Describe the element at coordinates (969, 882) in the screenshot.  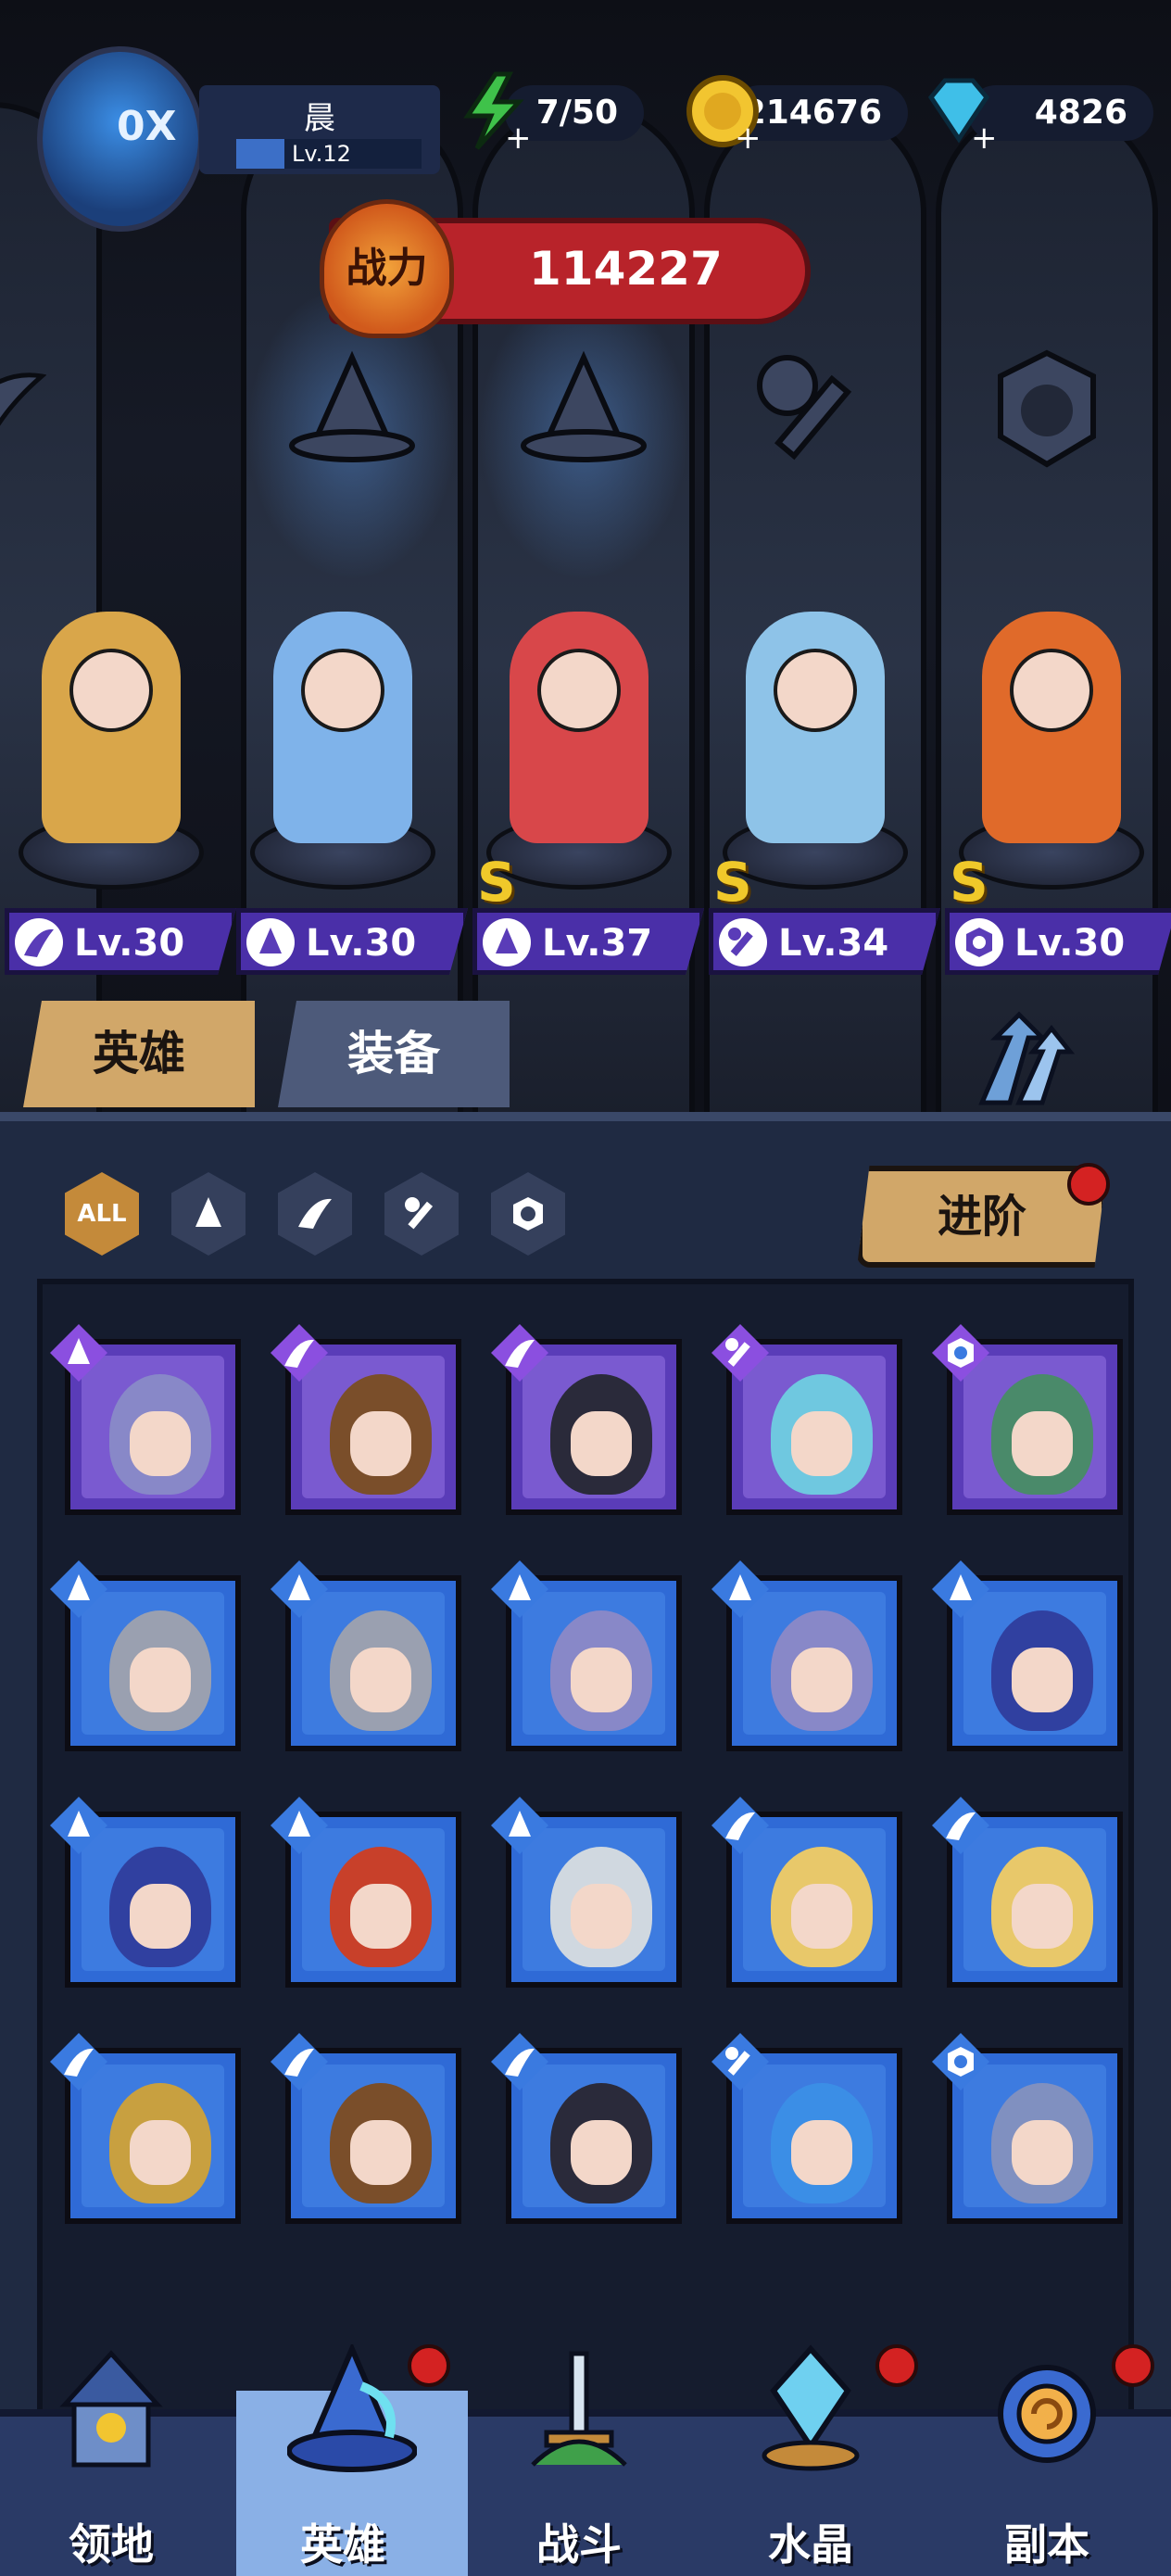
I see `hero-rank-badge: S` at that location.